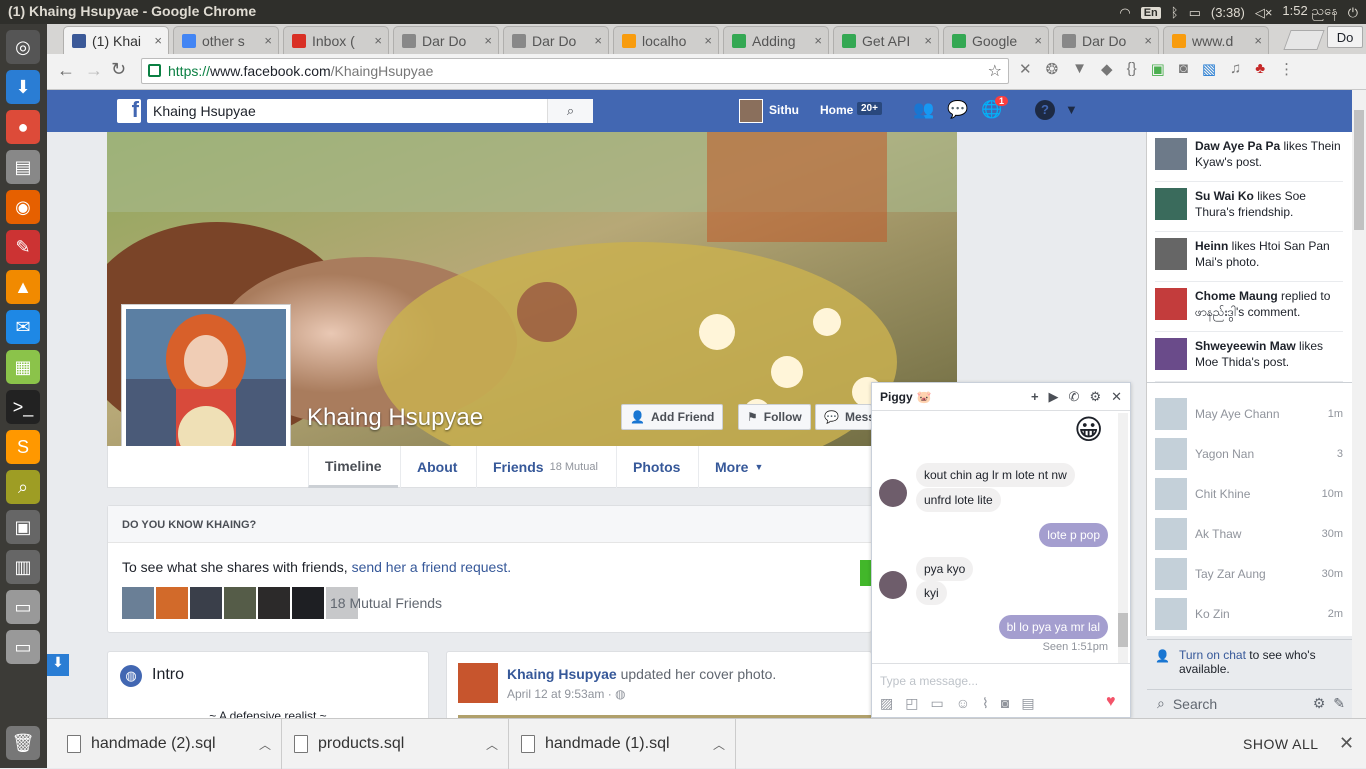 This screenshot has height=769, width=1366. Describe the element at coordinates (672, 417) in the screenshot. I see `add-friend-button: 👤 Add Friend` at that location.